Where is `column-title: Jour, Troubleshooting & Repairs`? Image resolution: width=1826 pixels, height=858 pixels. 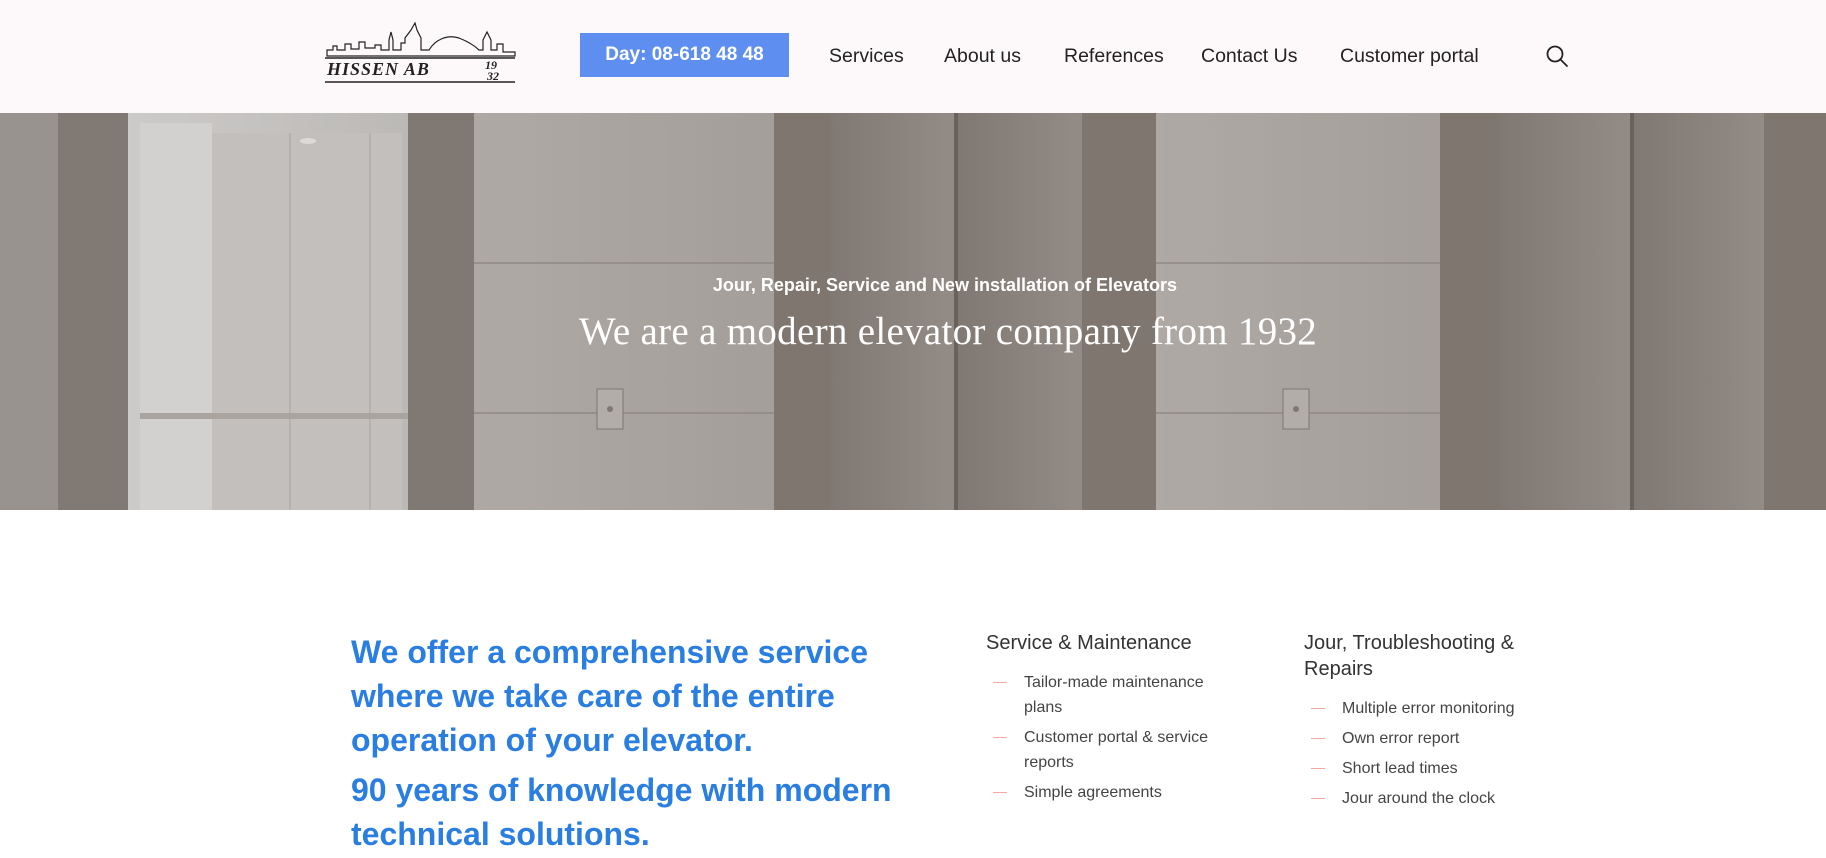 column-title: Jour, Troubleshooting & Repairs is located at coordinates (1409, 656).